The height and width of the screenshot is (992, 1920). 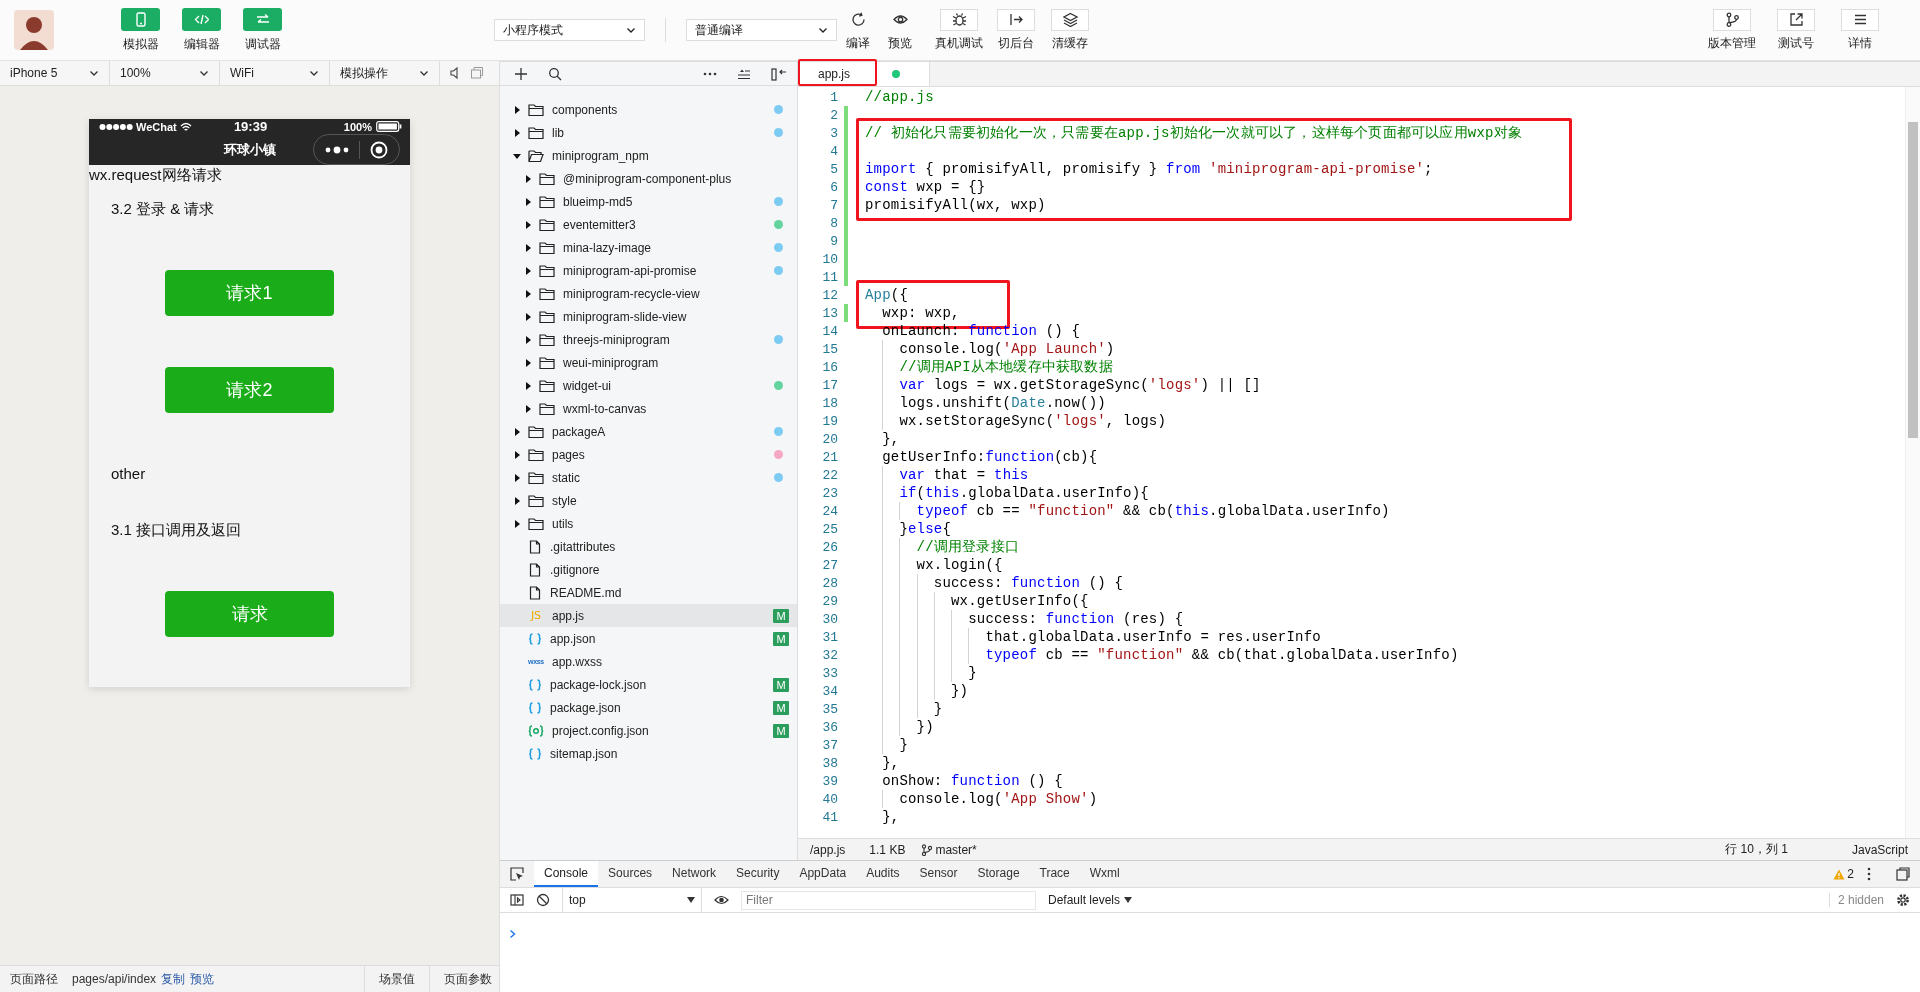 I want to click on cursor-position: 行 10，列 1, so click(x=1756, y=849).